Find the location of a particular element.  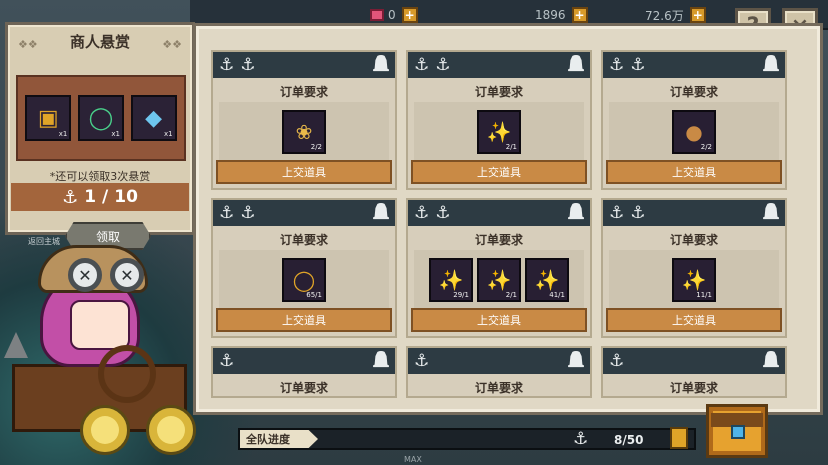

order-item: ❀ 2/2 is located at coordinates (304, 131).